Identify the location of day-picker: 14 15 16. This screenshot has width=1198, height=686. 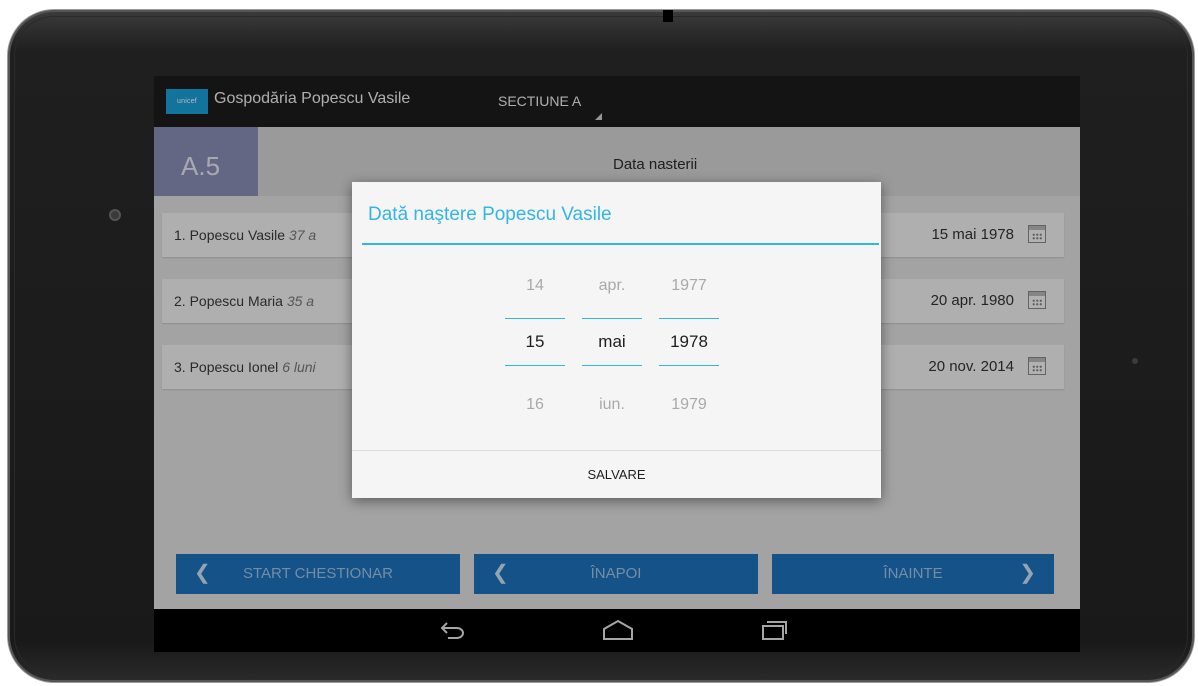
(535, 349).